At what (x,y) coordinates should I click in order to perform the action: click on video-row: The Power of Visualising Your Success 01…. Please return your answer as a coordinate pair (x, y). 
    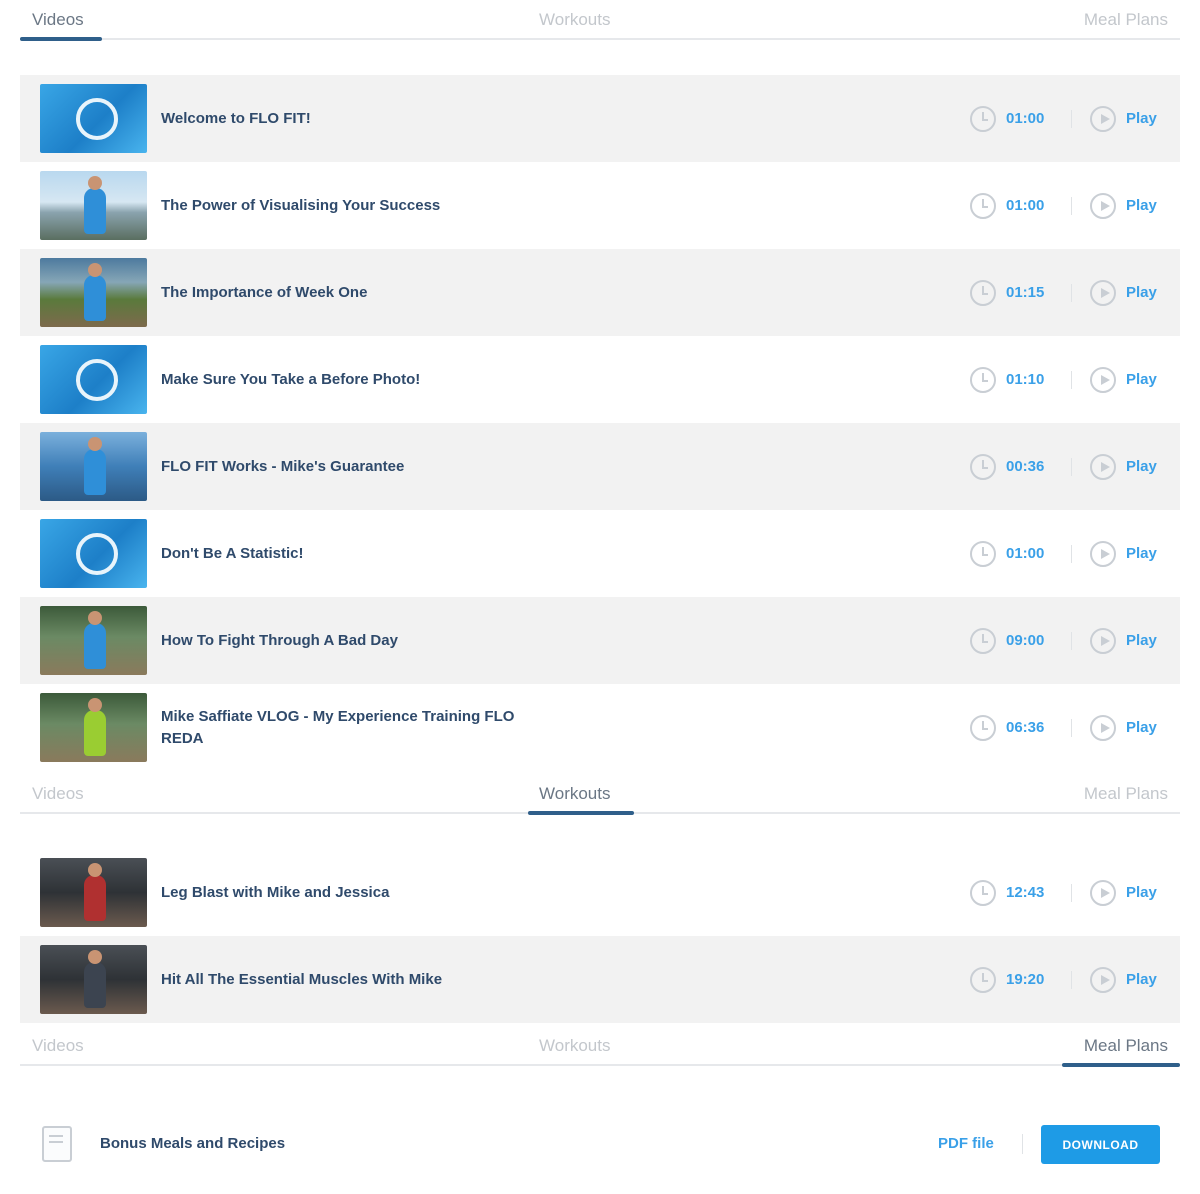
    Looking at the image, I should click on (600, 205).